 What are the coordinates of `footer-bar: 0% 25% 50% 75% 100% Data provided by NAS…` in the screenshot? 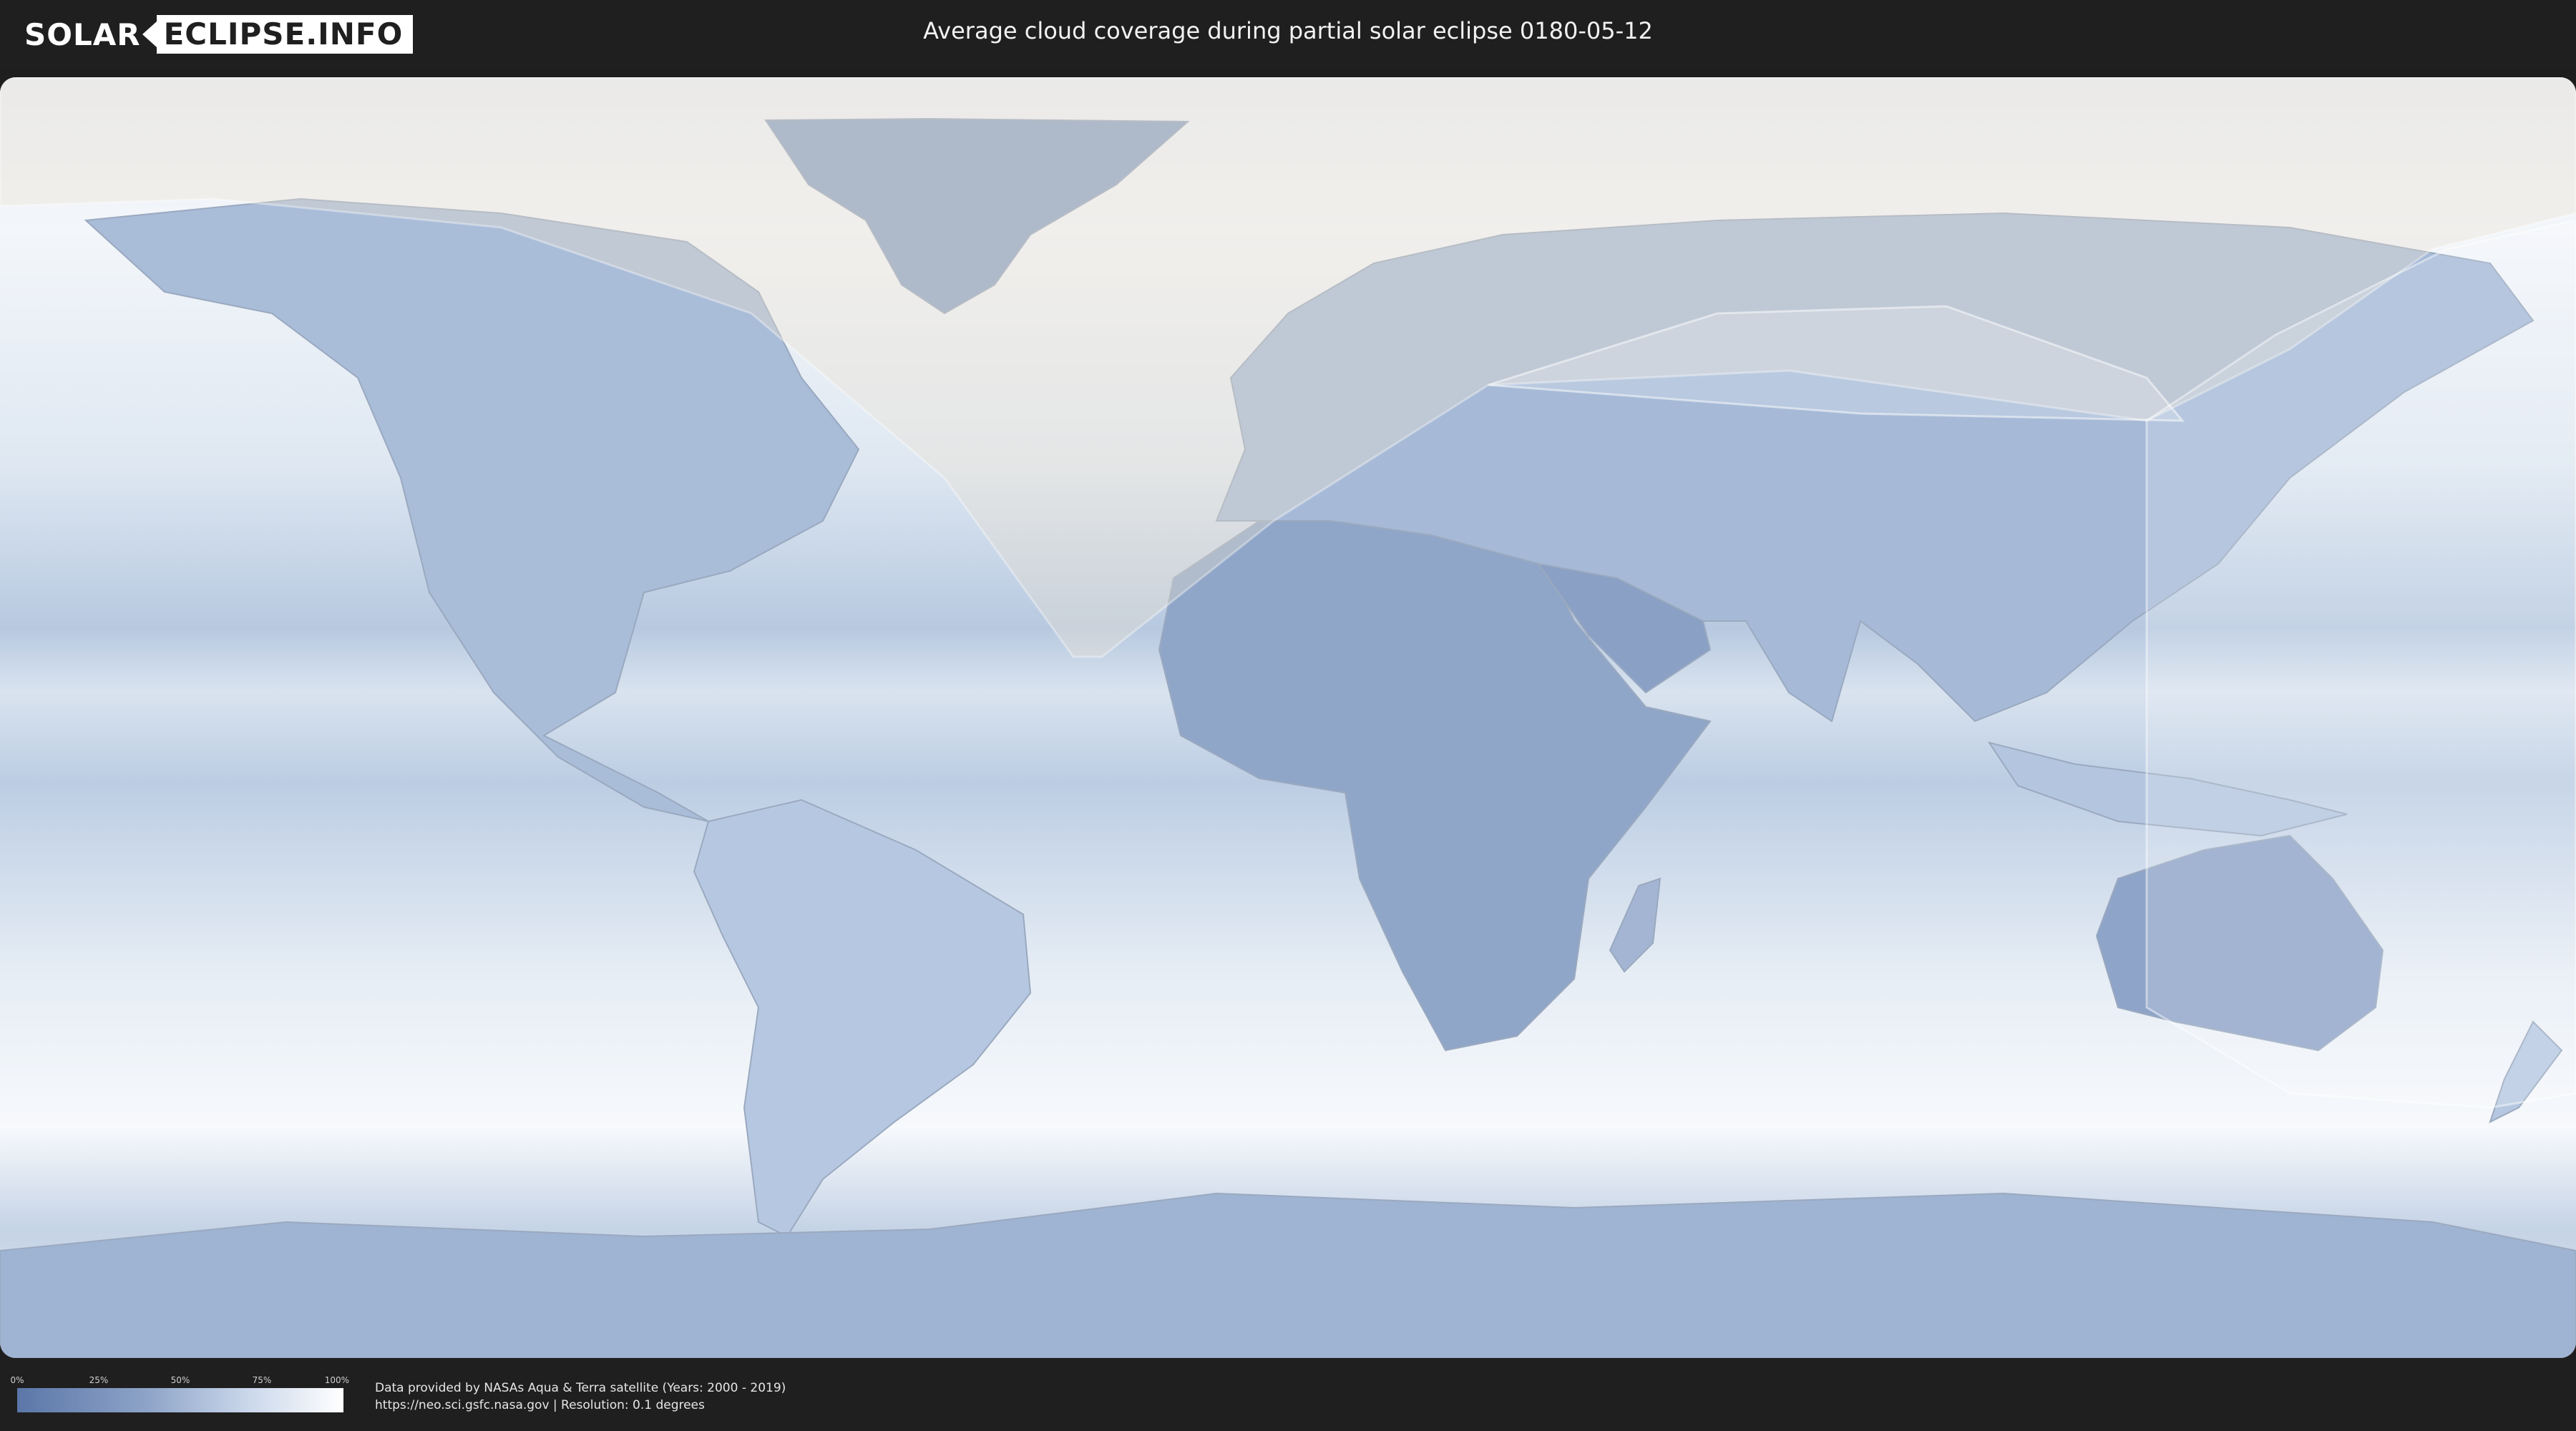 It's located at (1288, 1394).